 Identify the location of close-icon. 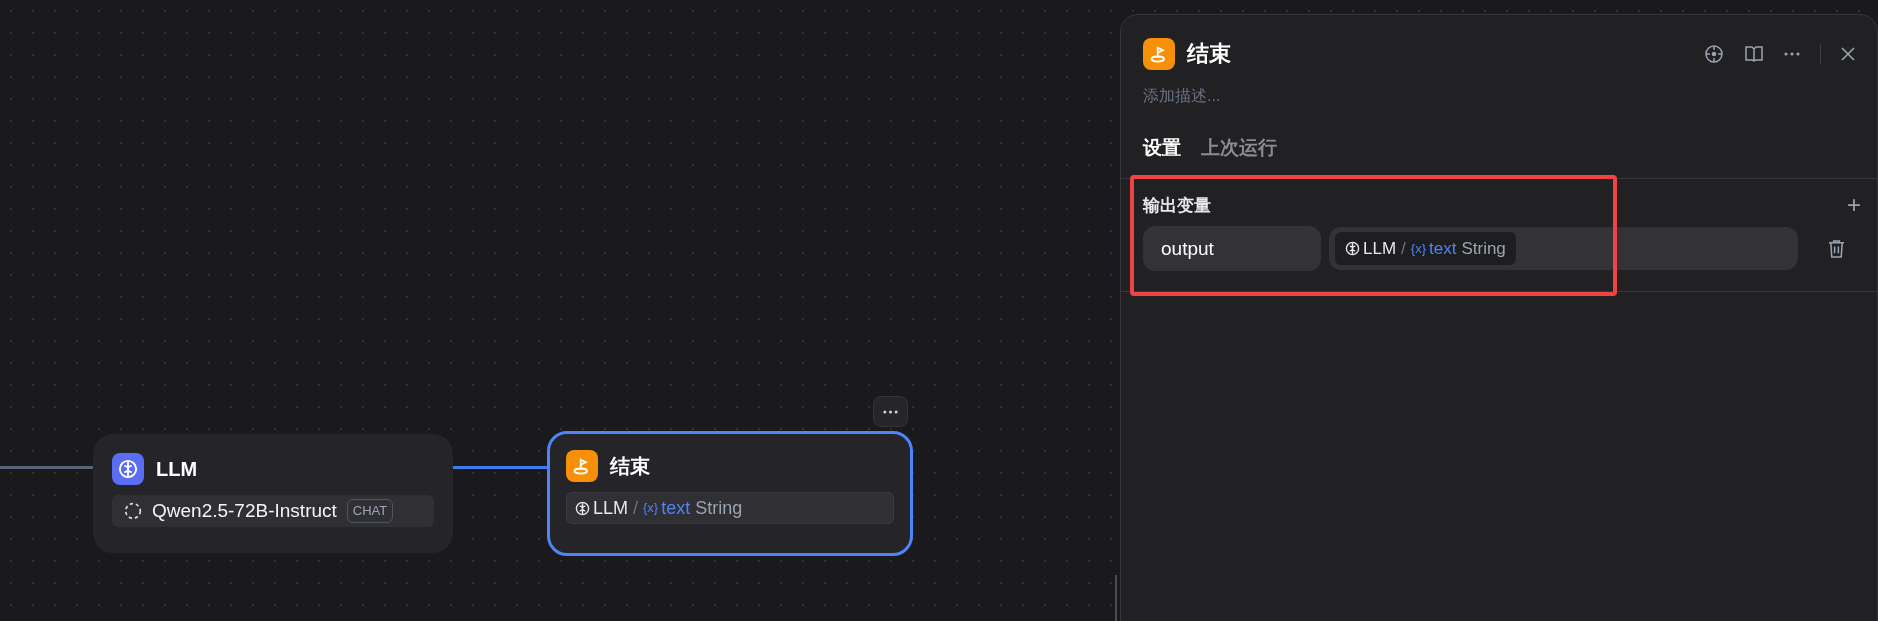
(1848, 53).